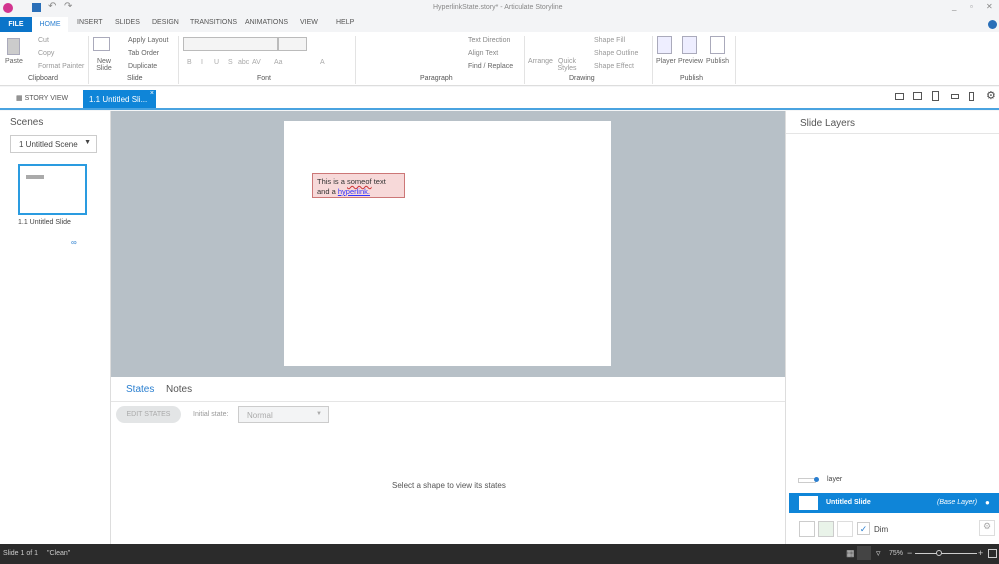 The image size is (999, 564). What do you see at coordinates (935, 96) in the screenshot?
I see `device-tablet-portrait-icon` at bounding box center [935, 96].